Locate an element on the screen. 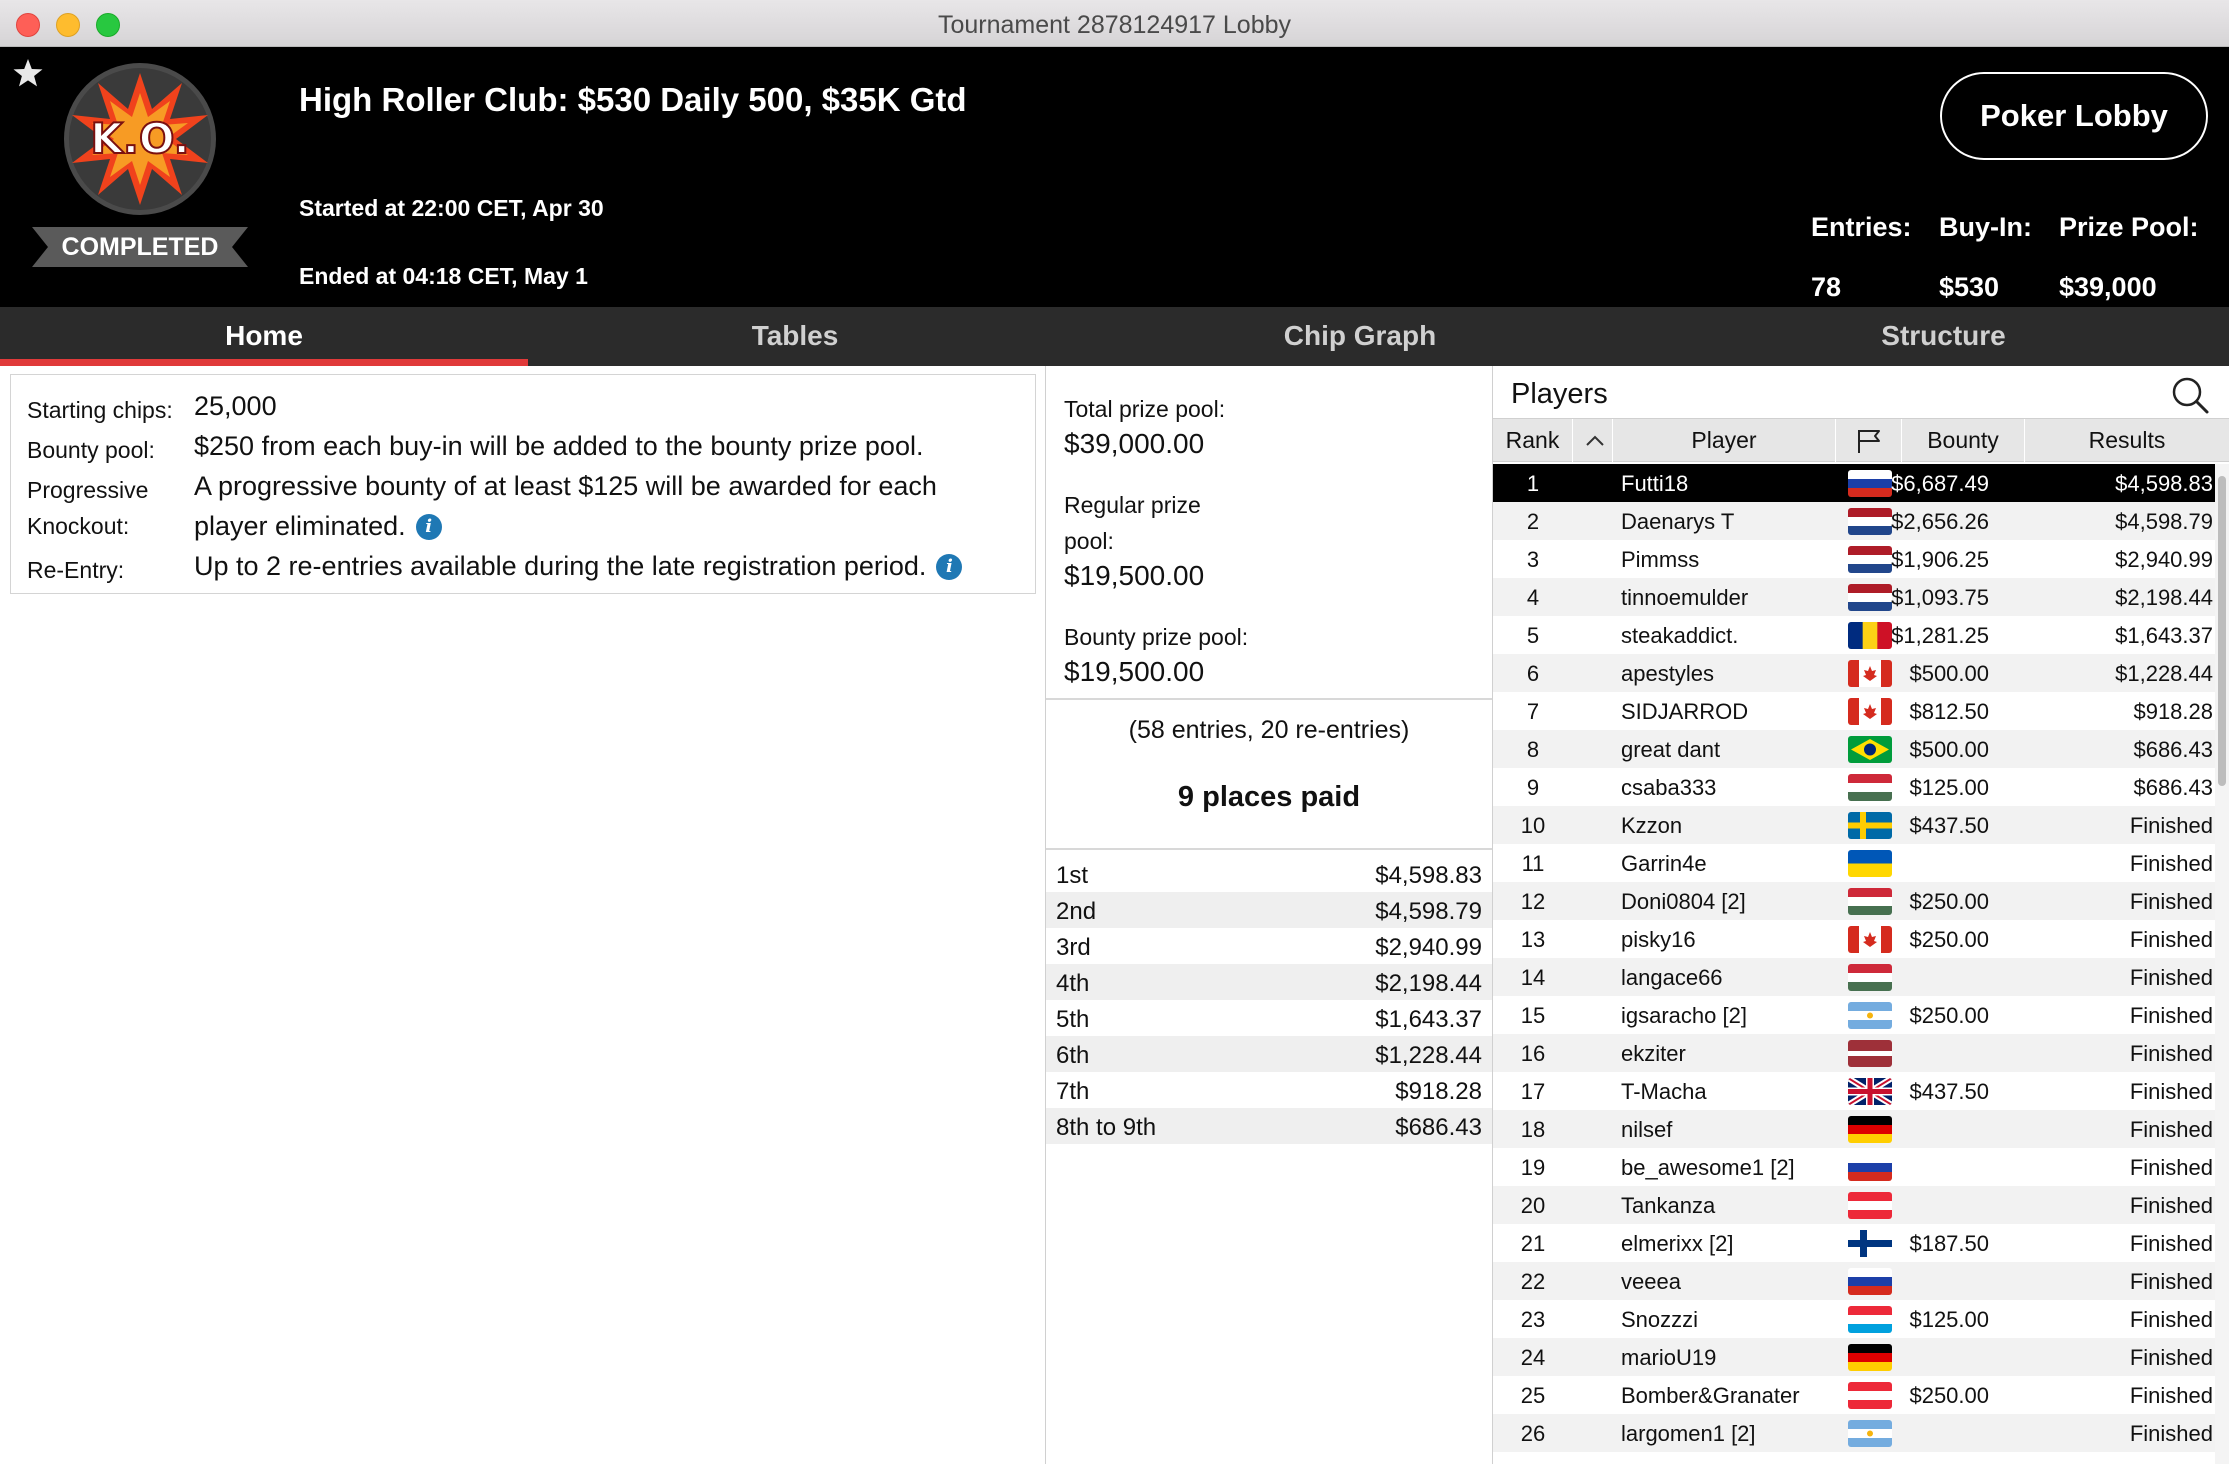 The width and height of the screenshot is (2229, 1464). player-bounty: $125.00 is located at coordinates (1949, 787).